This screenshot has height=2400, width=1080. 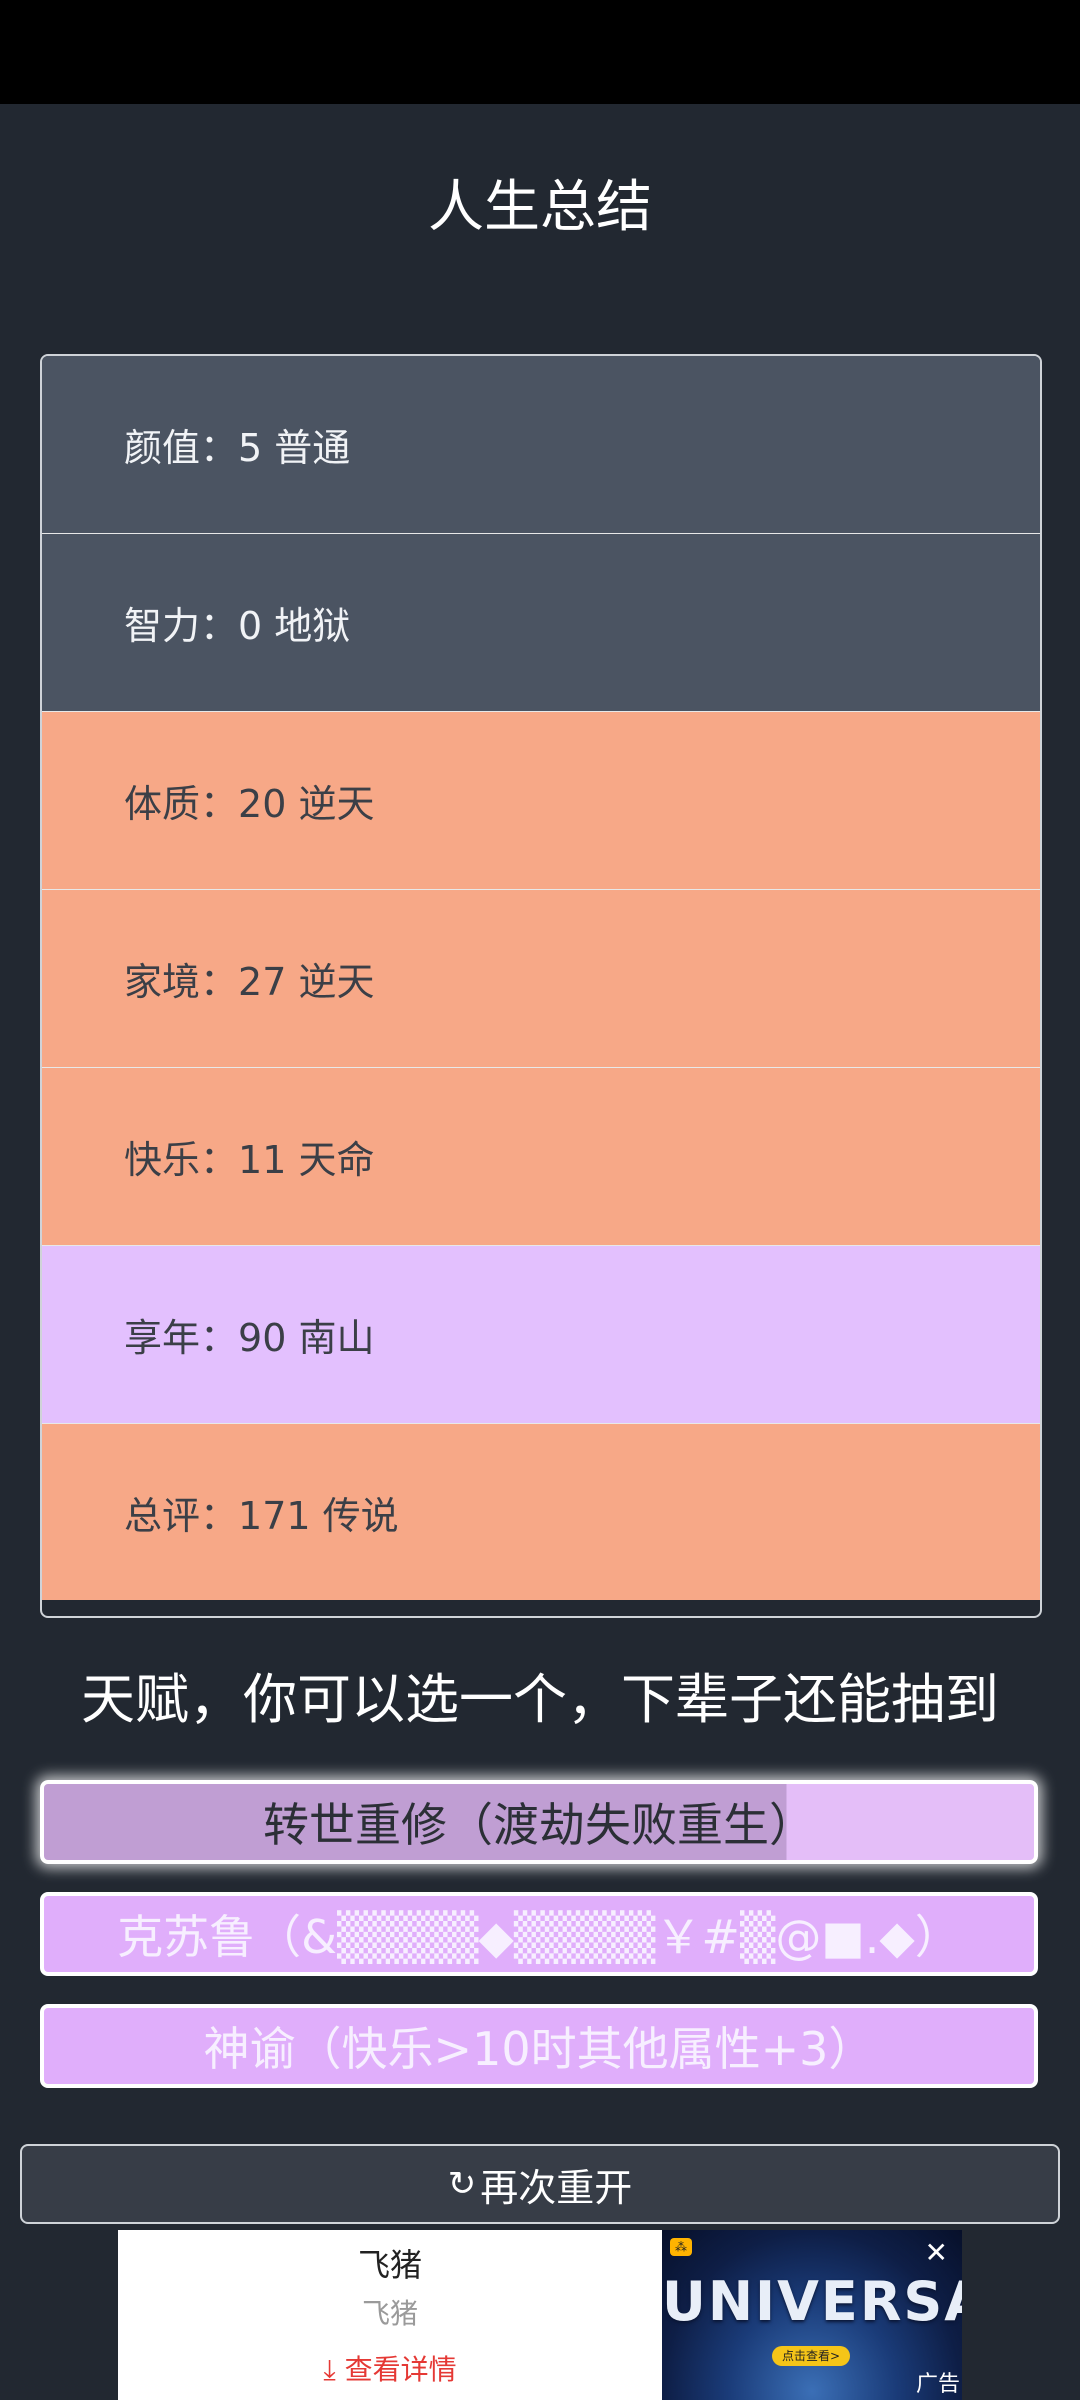 What do you see at coordinates (306, 804) in the screenshot?
I see `summary-value: 20 逆天` at bounding box center [306, 804].